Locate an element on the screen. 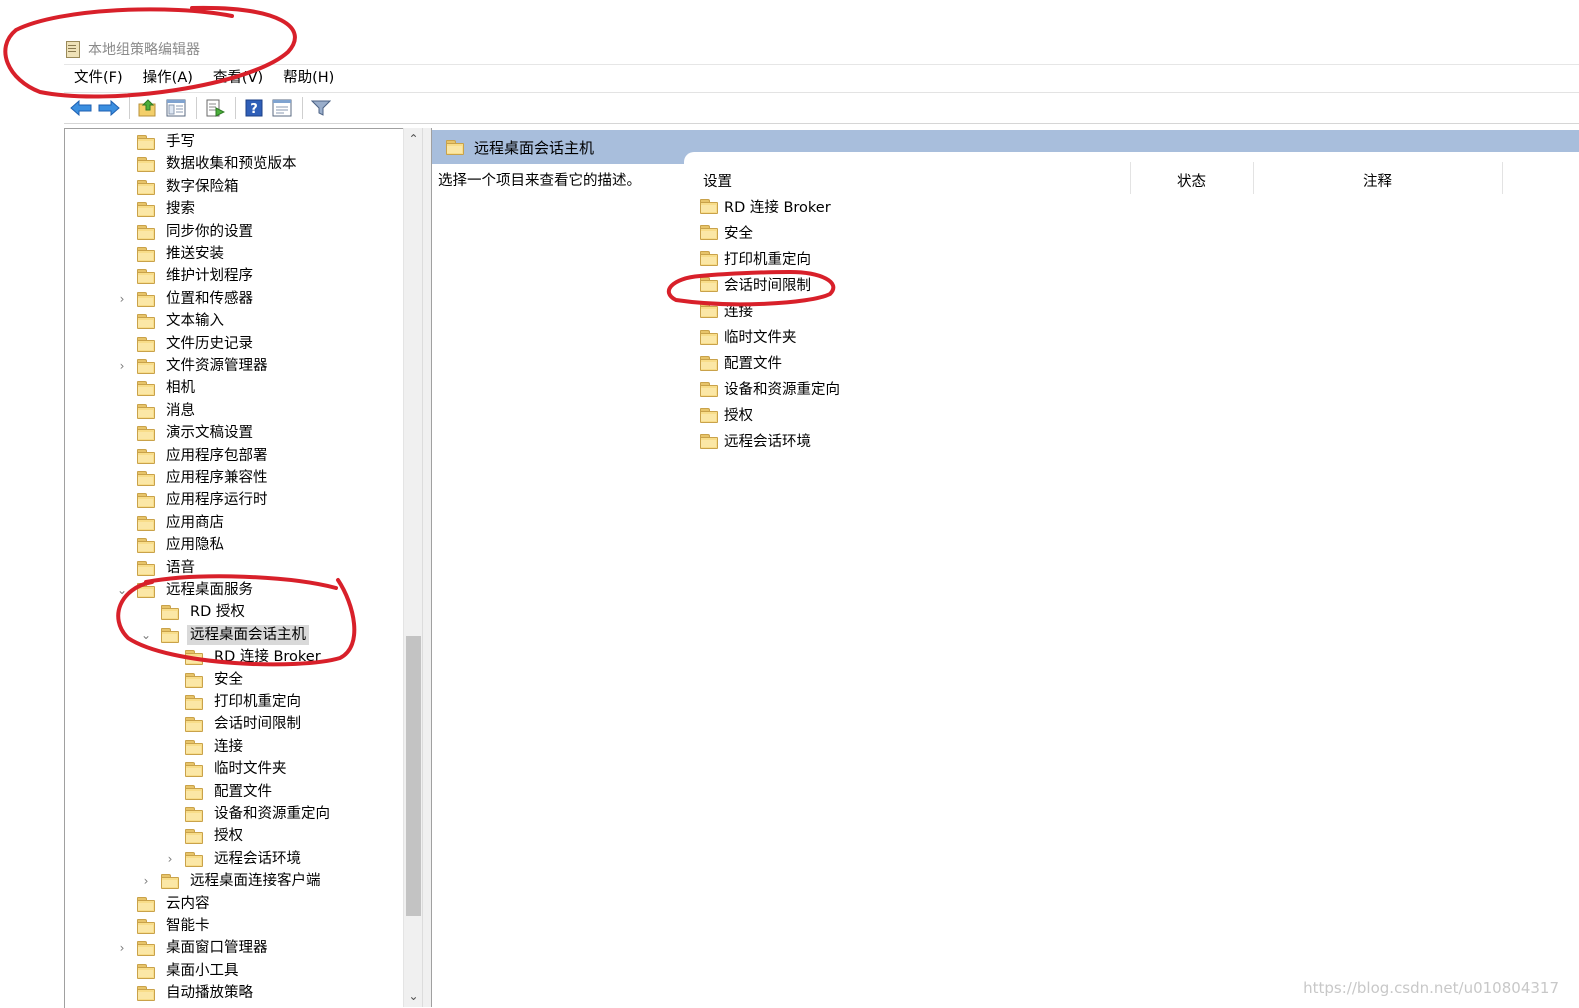  tree-item: 数字保险箱 is located at coordinates (178, 187).